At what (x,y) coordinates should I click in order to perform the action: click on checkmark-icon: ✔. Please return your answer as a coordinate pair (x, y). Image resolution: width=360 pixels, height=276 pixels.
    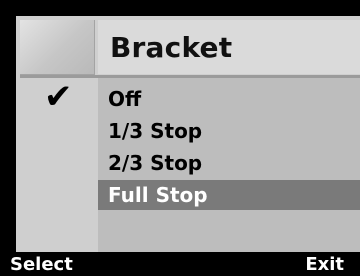
    Looking at the image, I should click on (58, 97).